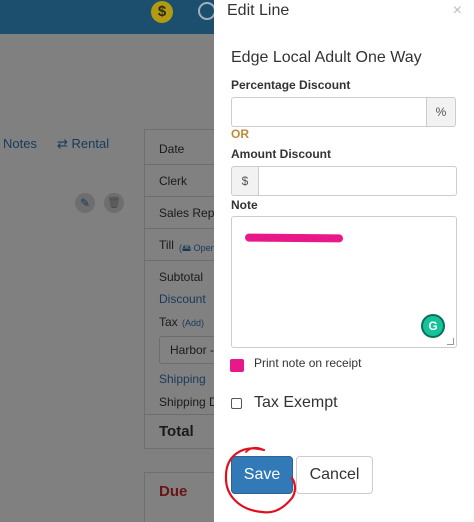 This screenshot has width=474, height=522. I want to click on note-textarea: G, so click(344, 282).